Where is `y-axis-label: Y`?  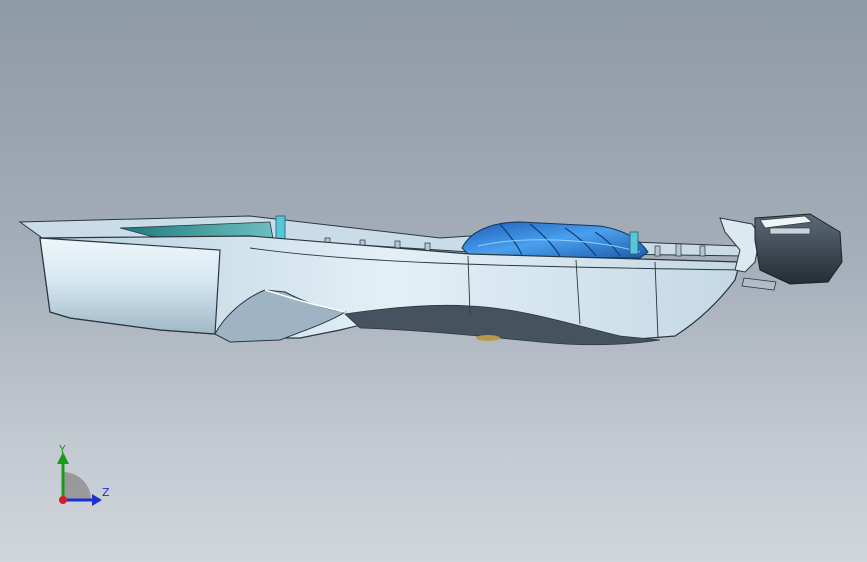
y-axis-label: Y is located at coordinates (62, 449).